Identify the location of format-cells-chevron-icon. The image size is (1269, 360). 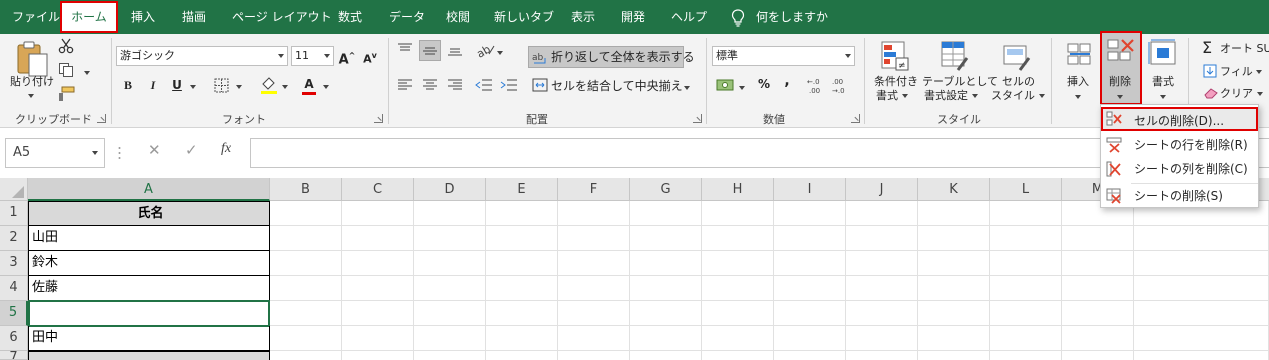
(1163, 96).